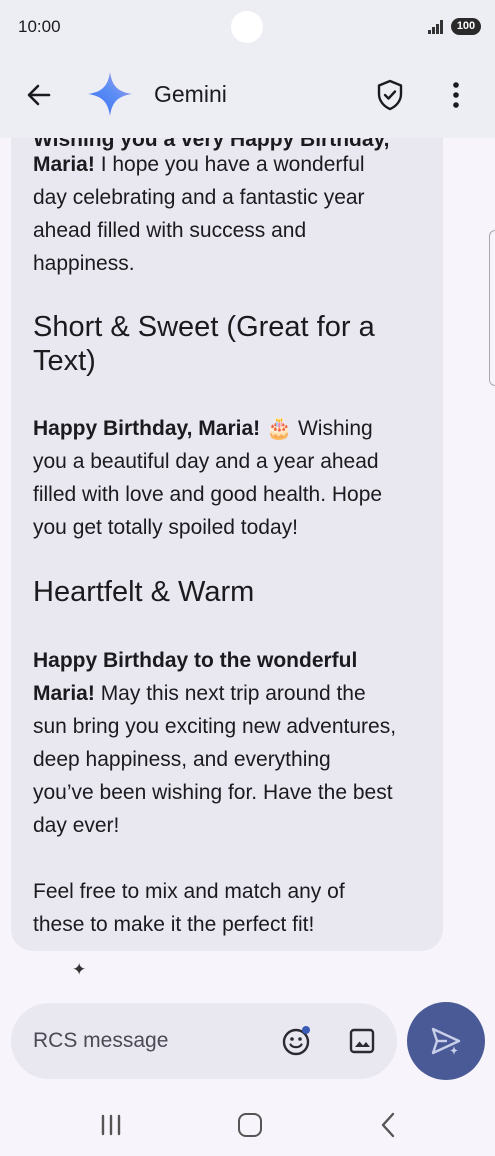 This screenshot has height=1156, width=495. Describe the element at coordinates (492, 308) in the screenshot. I see `scroll-indicator` at that location.